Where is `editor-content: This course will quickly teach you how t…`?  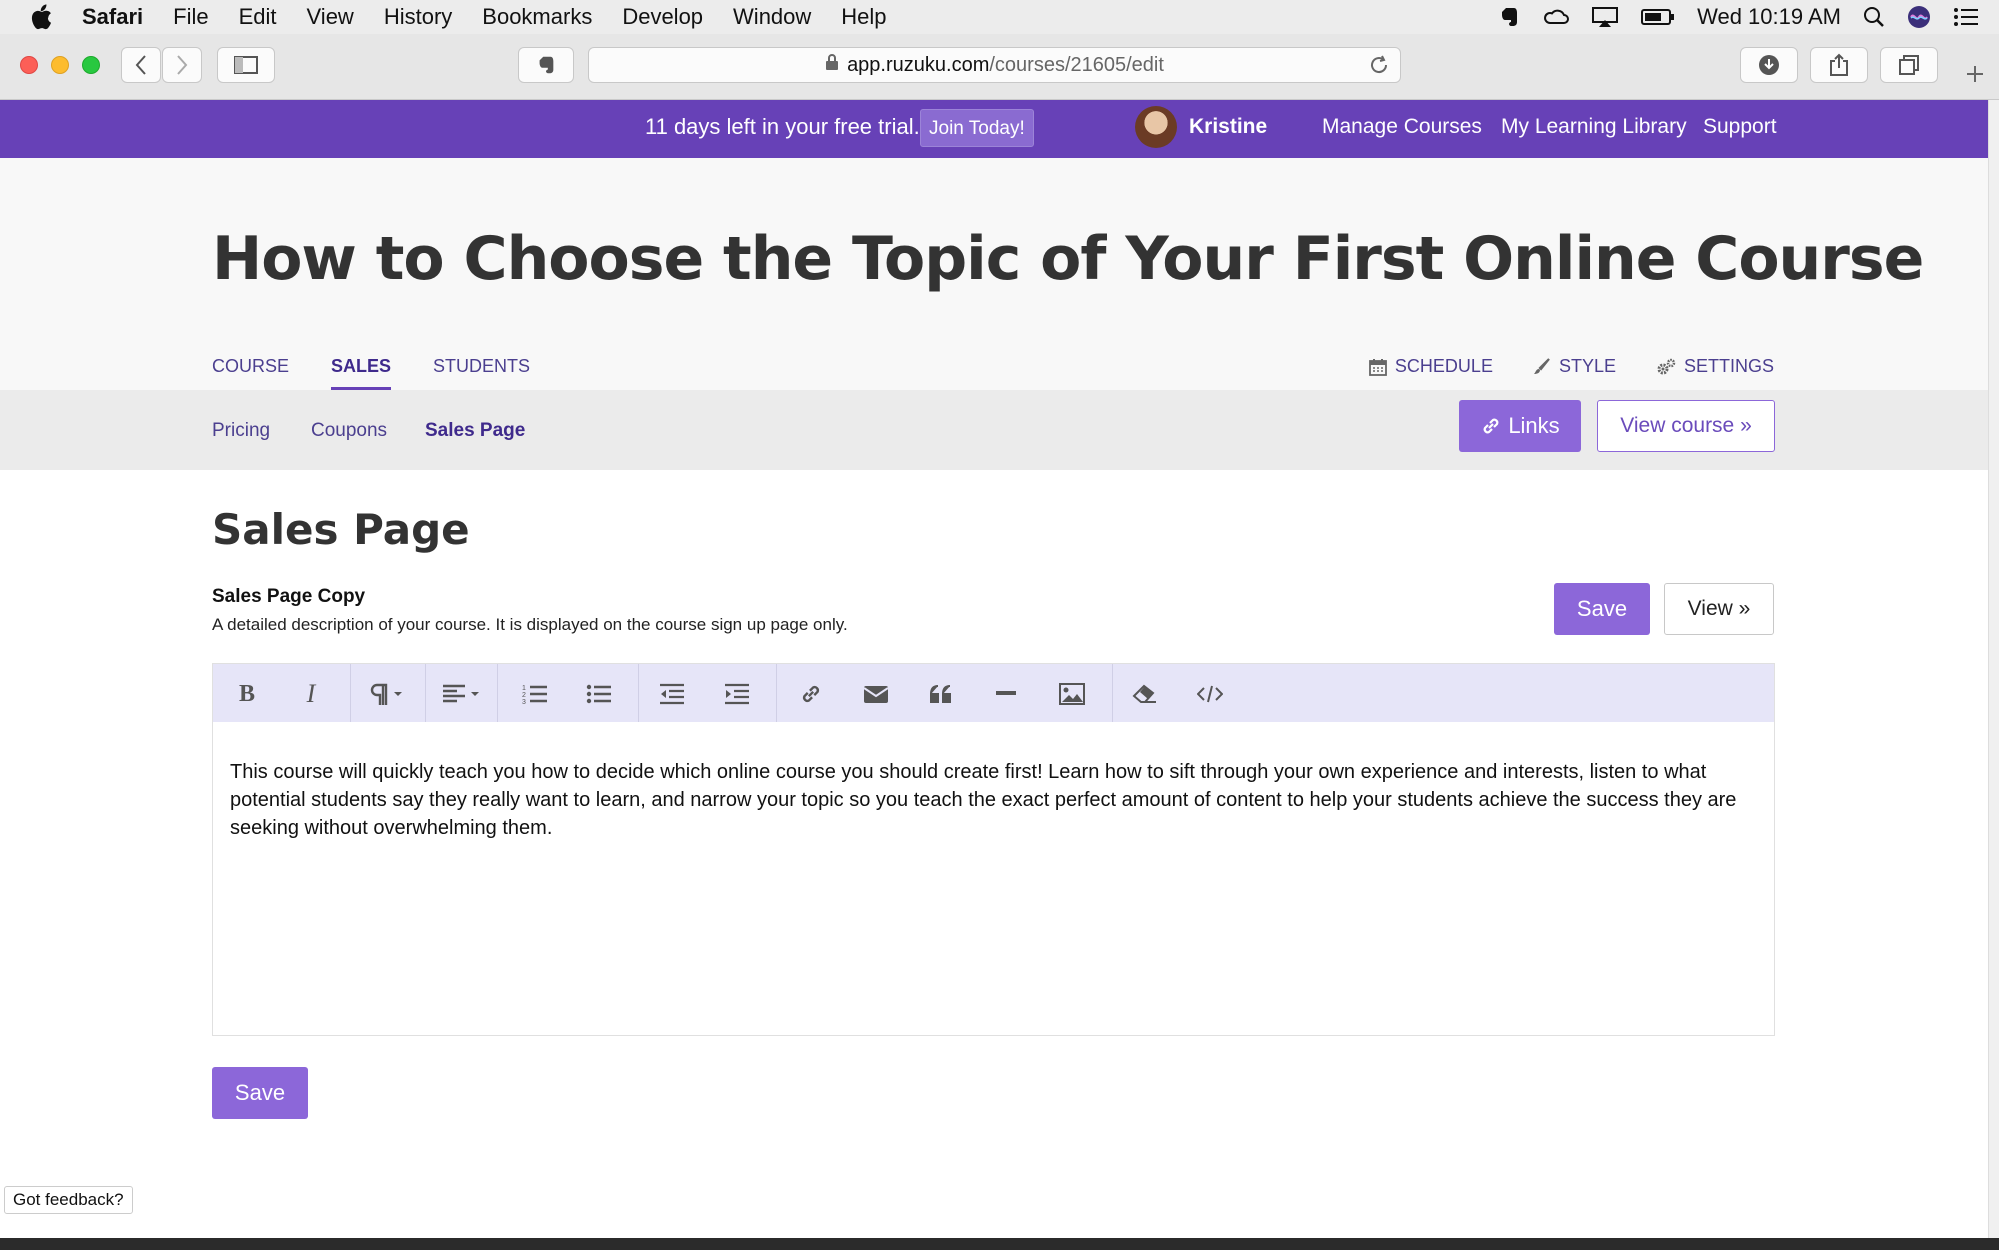
editor-content: This course will quickly teach you how t… is located at coordinates (993, 782).